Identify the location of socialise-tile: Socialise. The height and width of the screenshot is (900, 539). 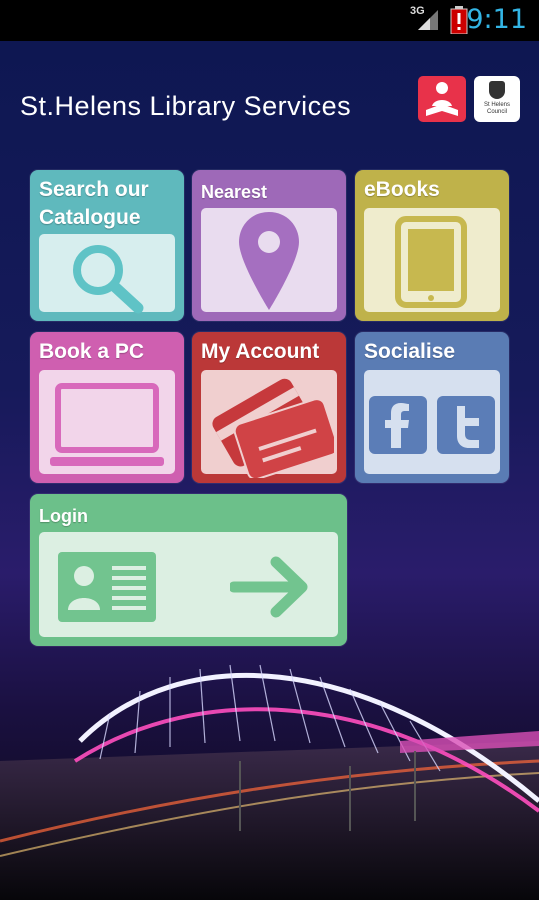
(432, 407).